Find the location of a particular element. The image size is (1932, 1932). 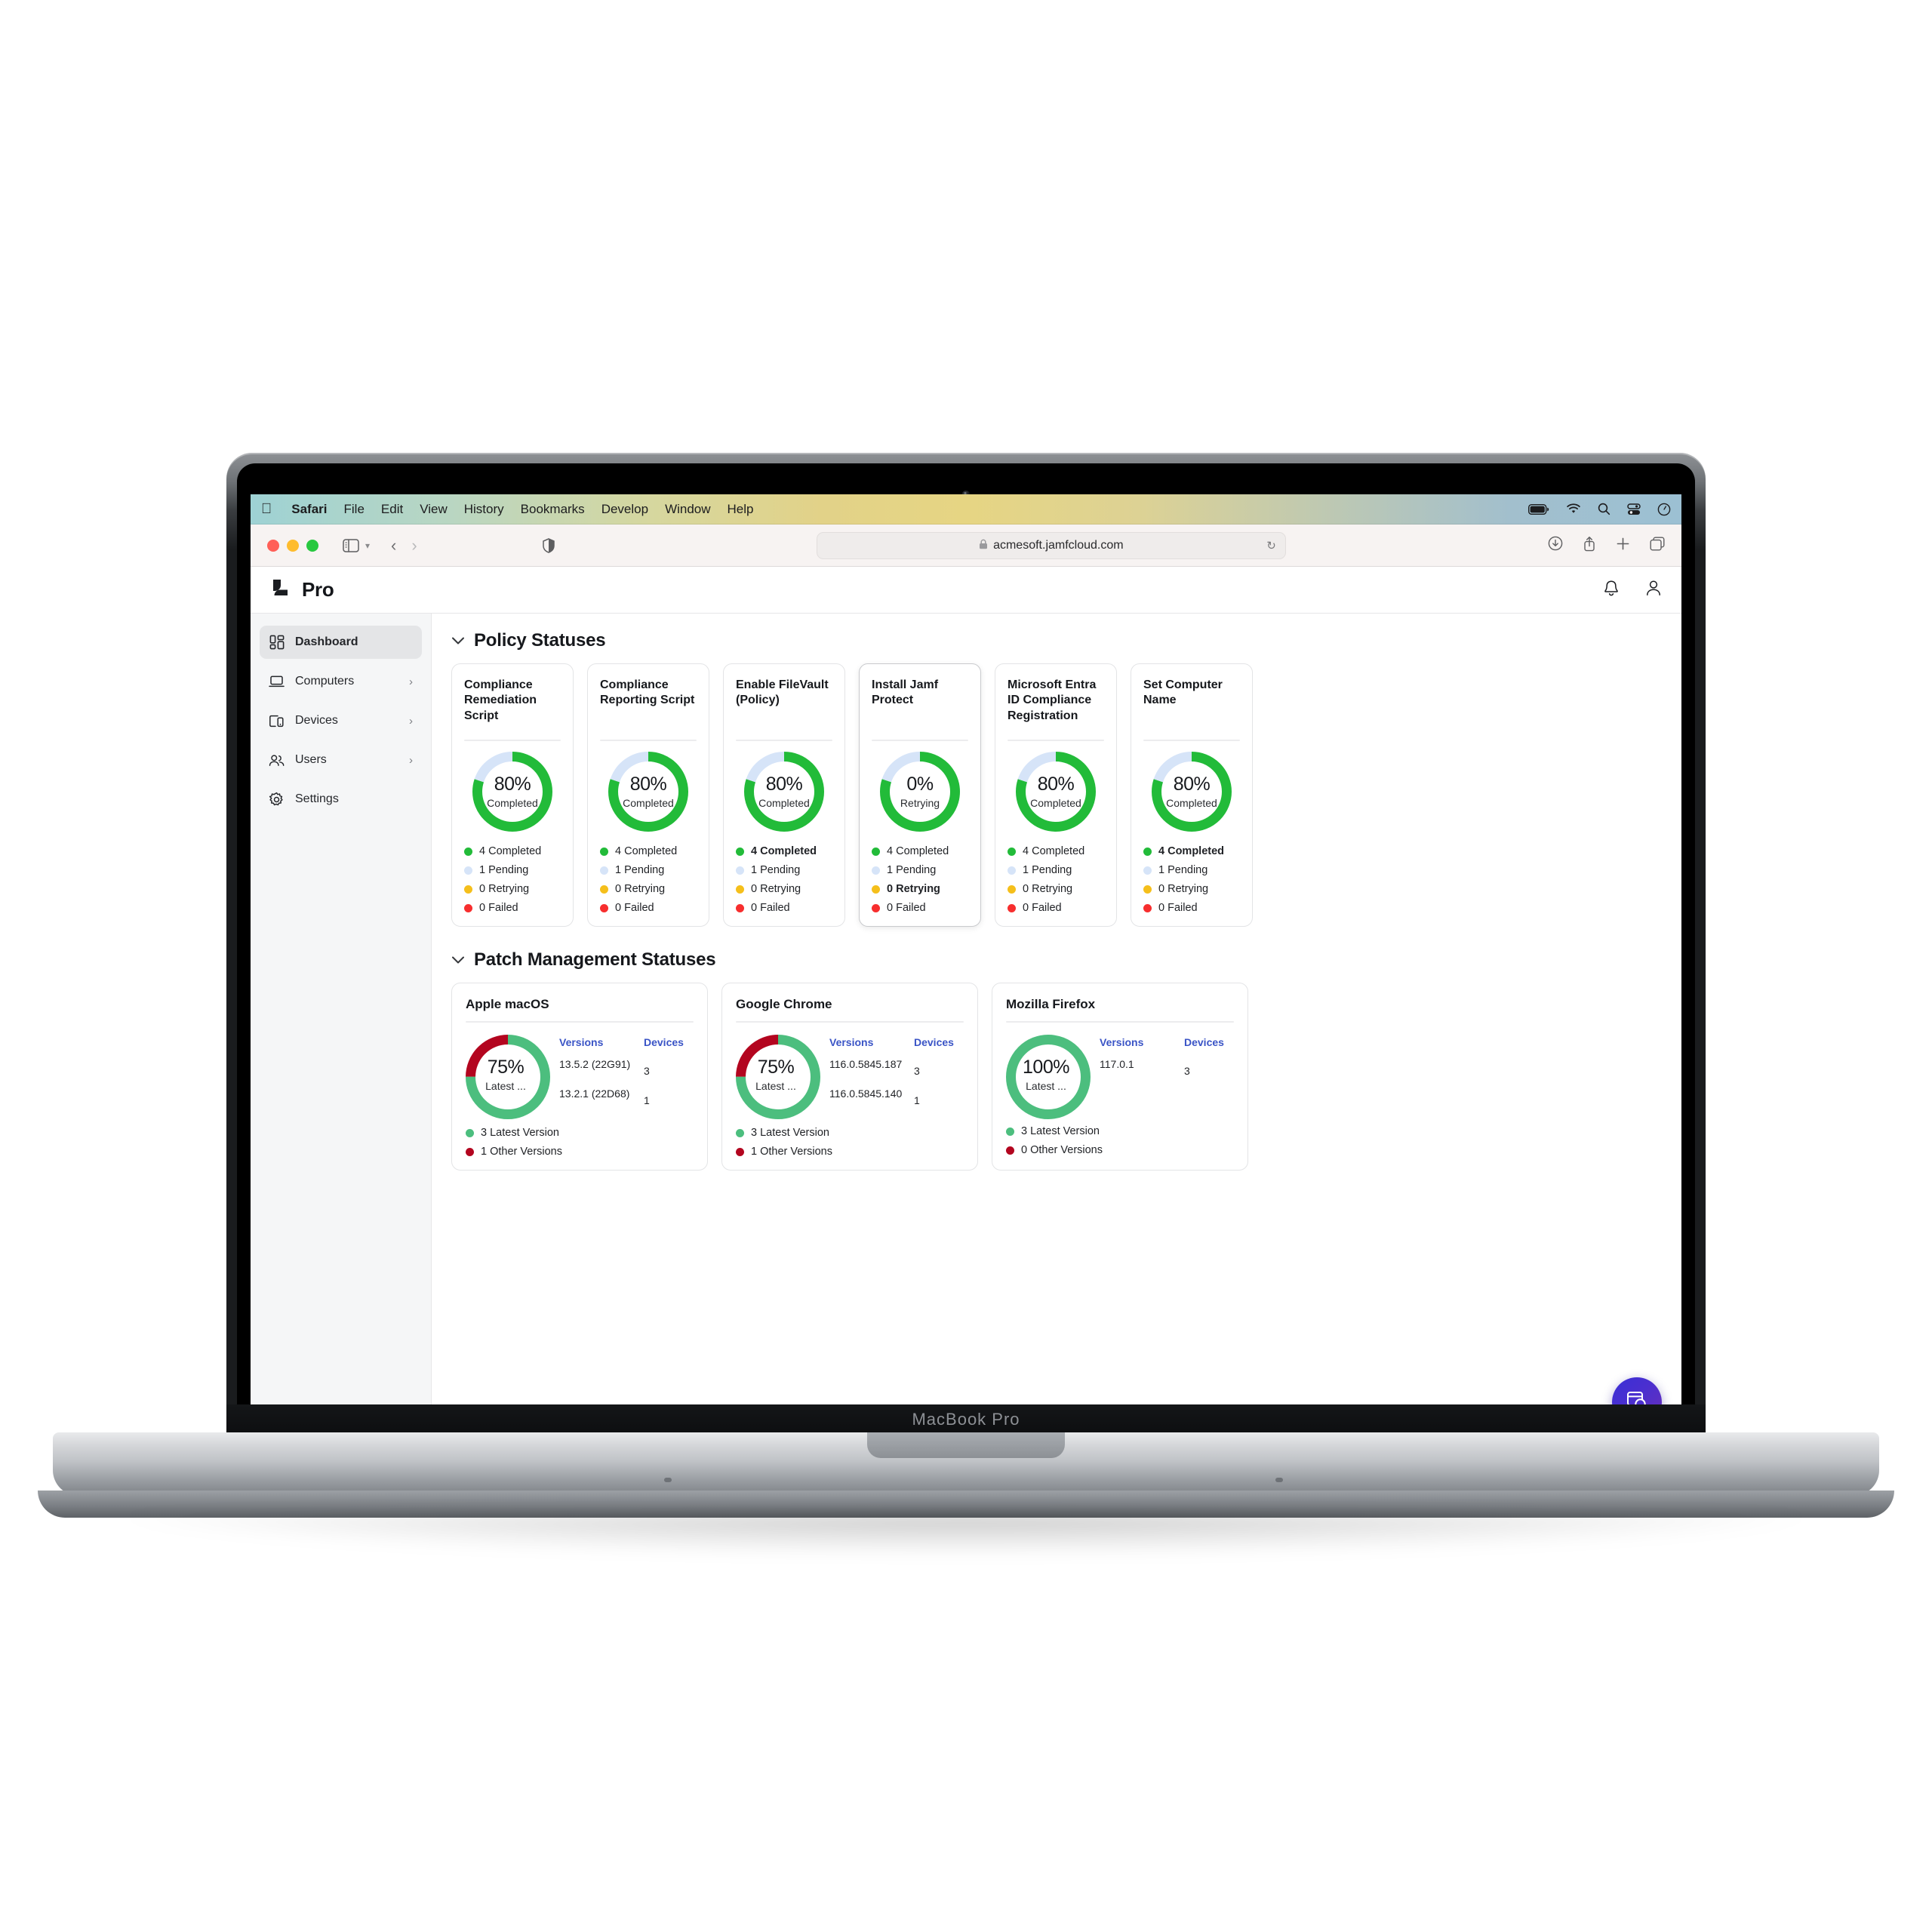

patch-legend-item: 0 Other Versions is located at coordinates (1120, 1150).